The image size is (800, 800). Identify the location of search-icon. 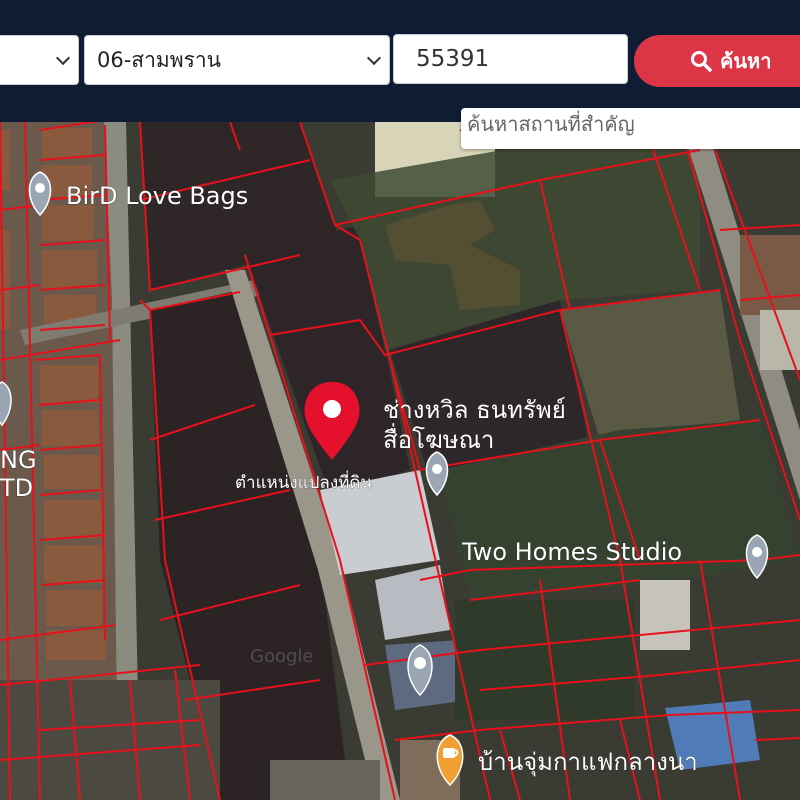
(701, 61).